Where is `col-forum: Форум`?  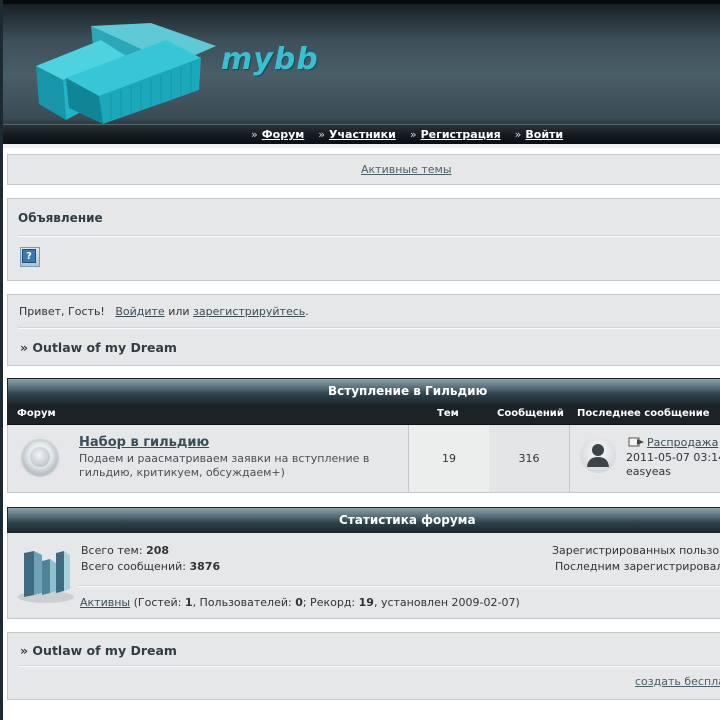
col-forum: Форум is located at coordinates (36, 413).